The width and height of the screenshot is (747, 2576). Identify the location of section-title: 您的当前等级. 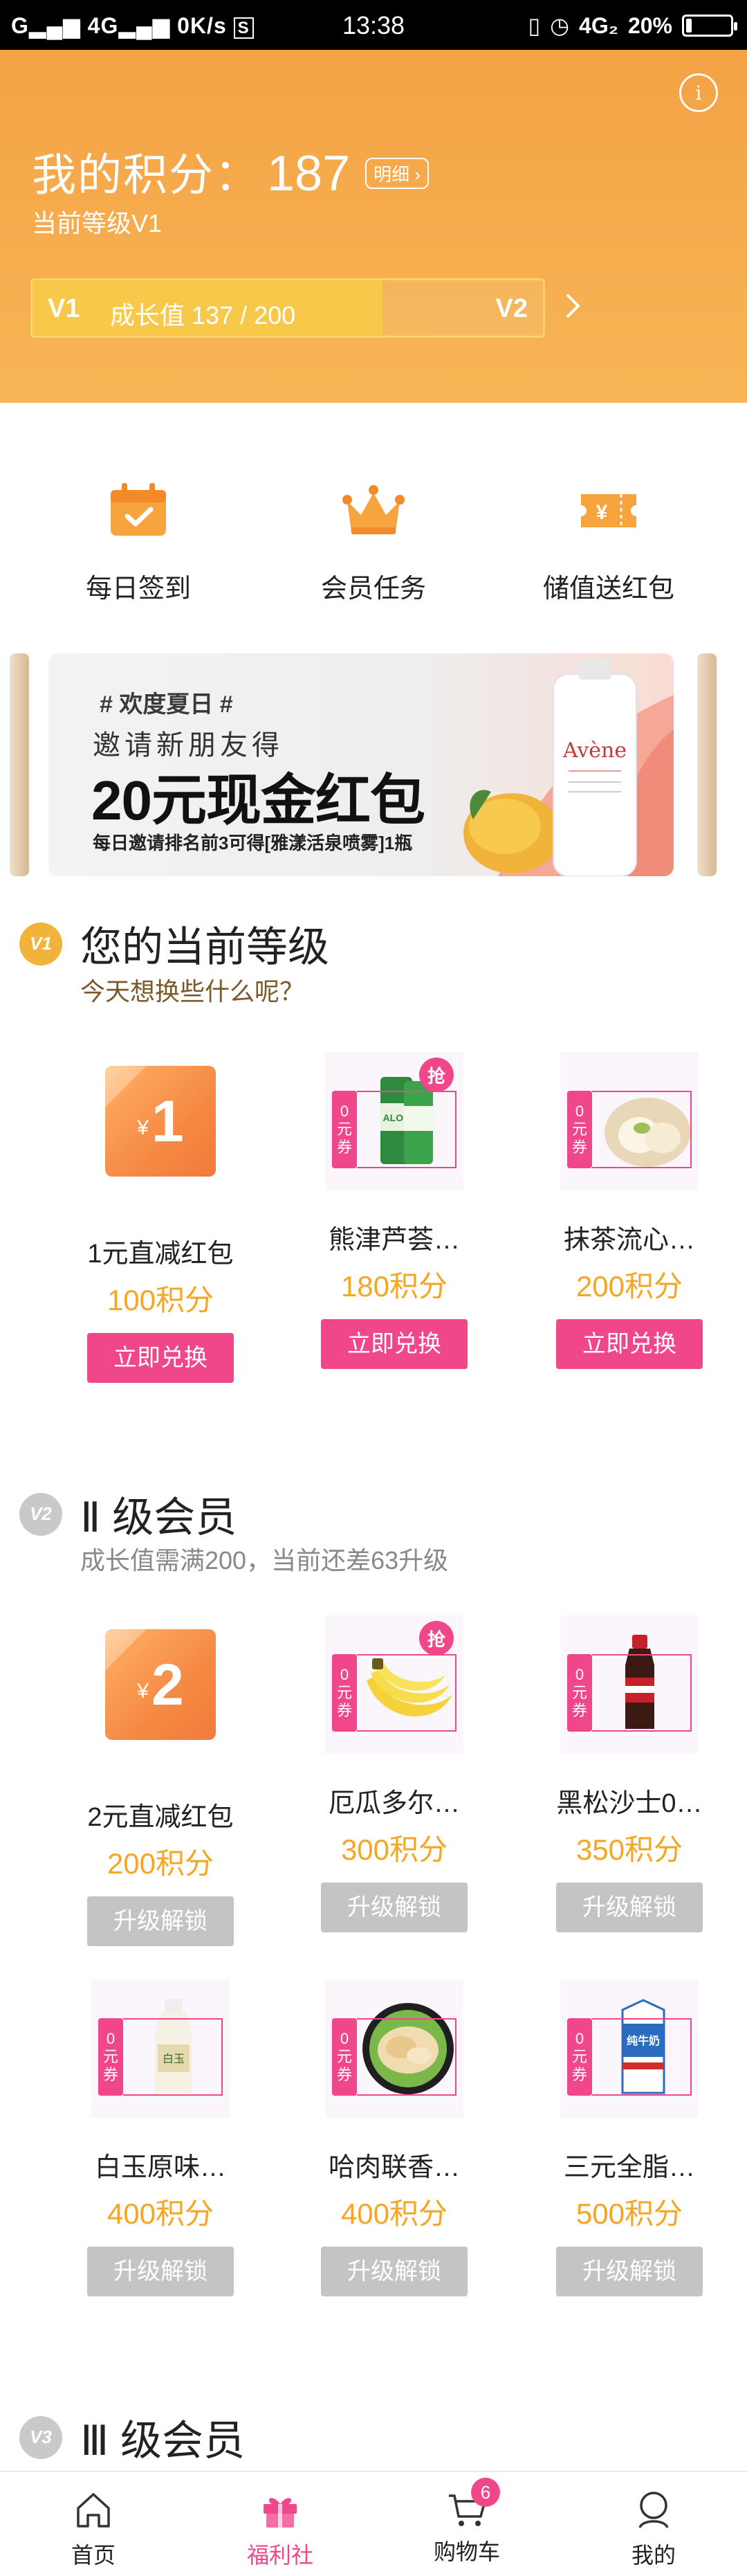
(204, 947).